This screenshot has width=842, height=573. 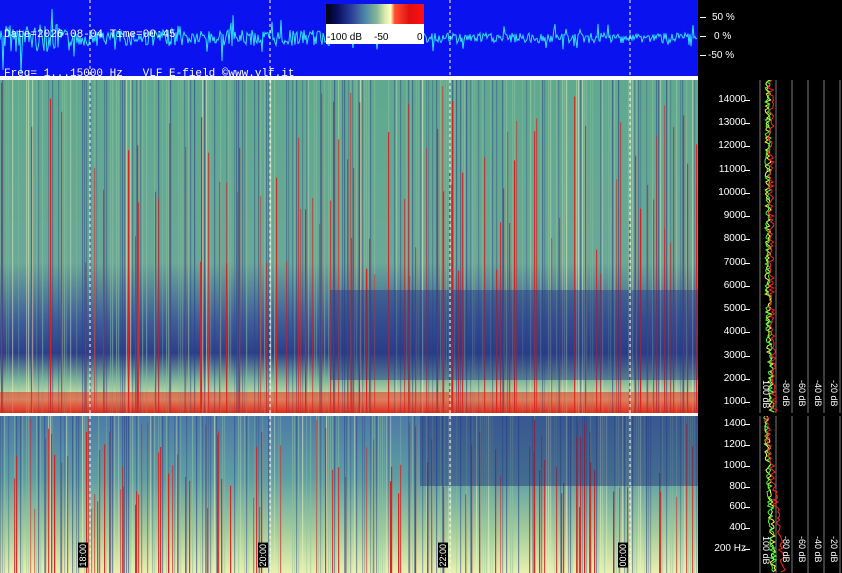 I want to click on freq-label: 200 Hz, so click(x=730, y=548).